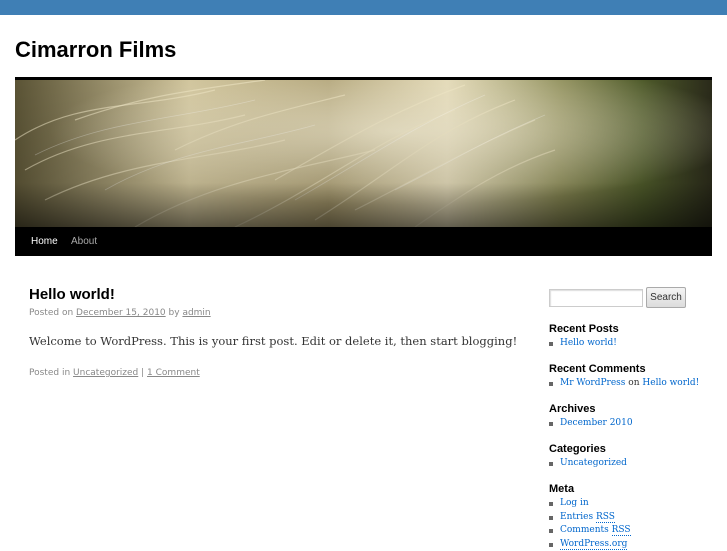 The height and width of the screenshot is (551, 727). Describe the element at coordinates (72, 295) in the screenshot. I see `post-title: Hello world!` at that location.